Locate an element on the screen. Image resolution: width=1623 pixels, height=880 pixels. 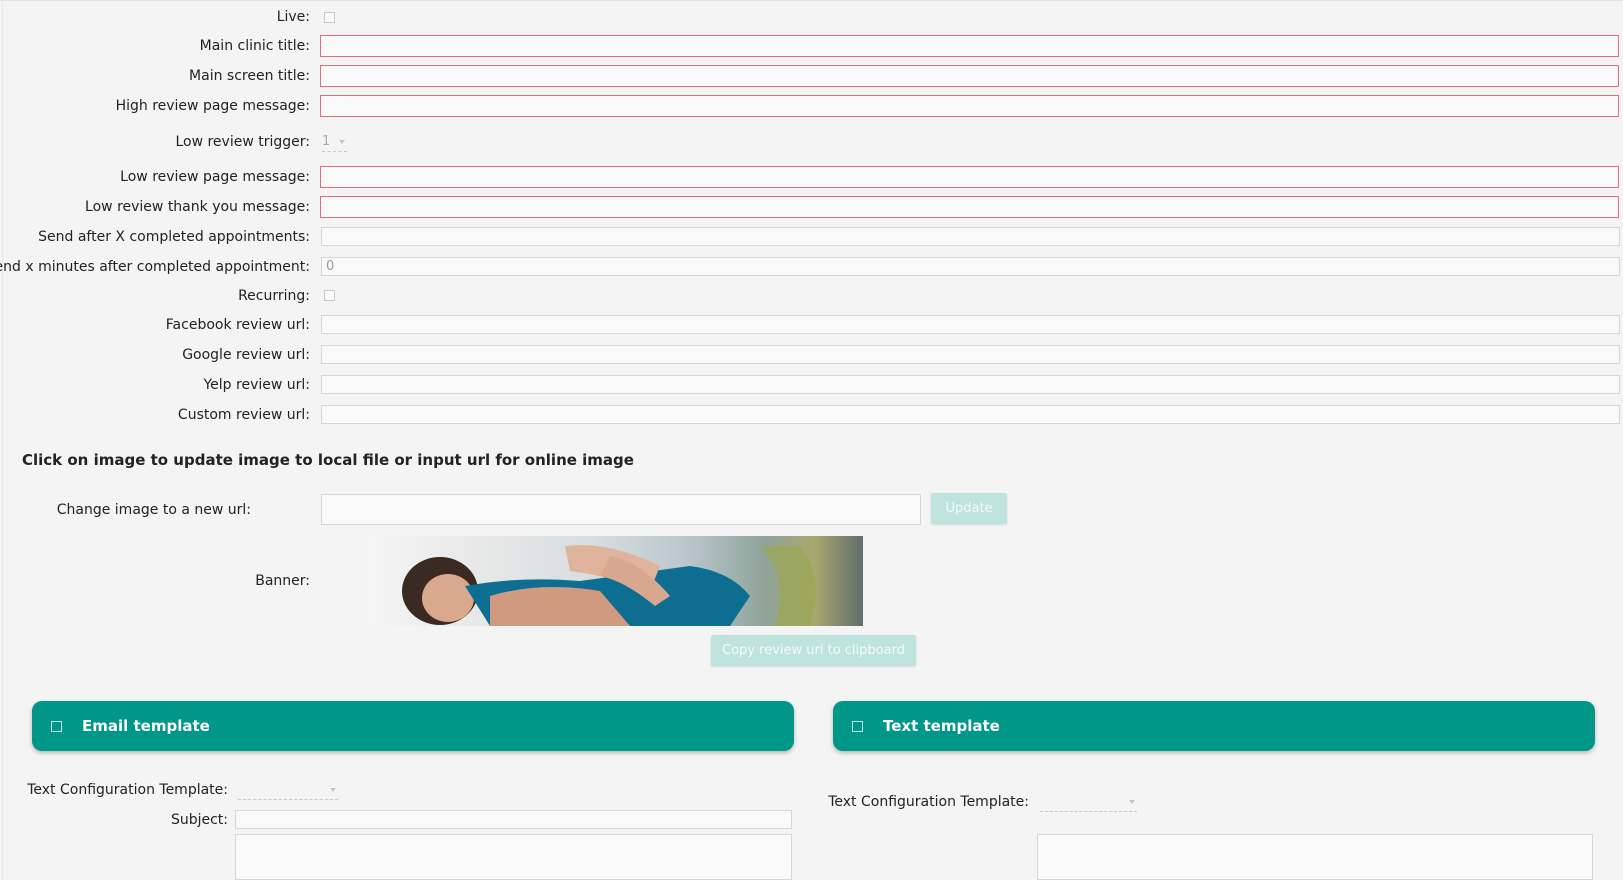
recurring-checkbox is located at coordinates (329, 295).